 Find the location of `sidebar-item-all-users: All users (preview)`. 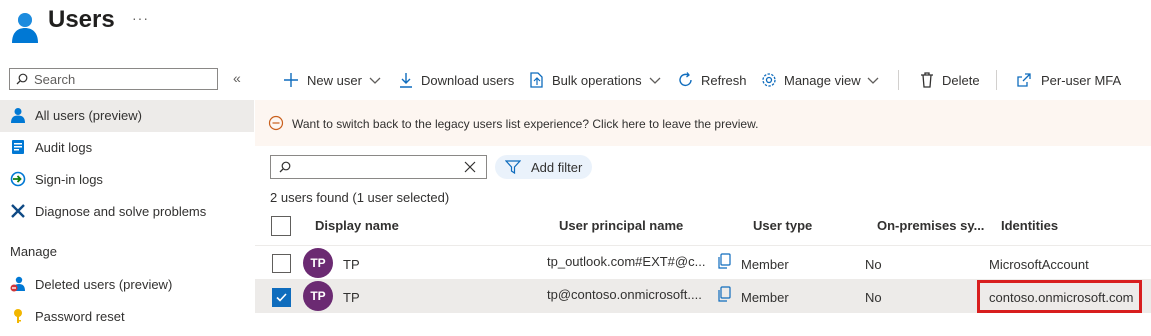

sidebar-item-all-users: All users (preview) is located at coordinates (127, 116).